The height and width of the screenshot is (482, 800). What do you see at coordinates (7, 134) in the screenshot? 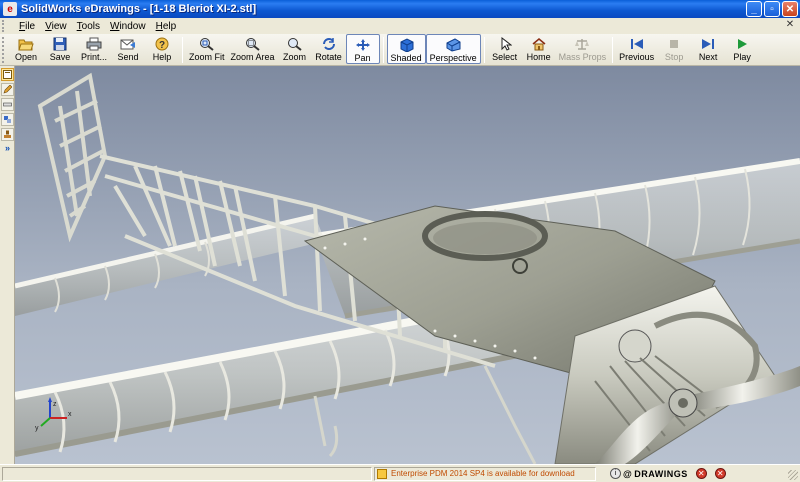
I see `stamp-icon` at bounding box center [7, 134].